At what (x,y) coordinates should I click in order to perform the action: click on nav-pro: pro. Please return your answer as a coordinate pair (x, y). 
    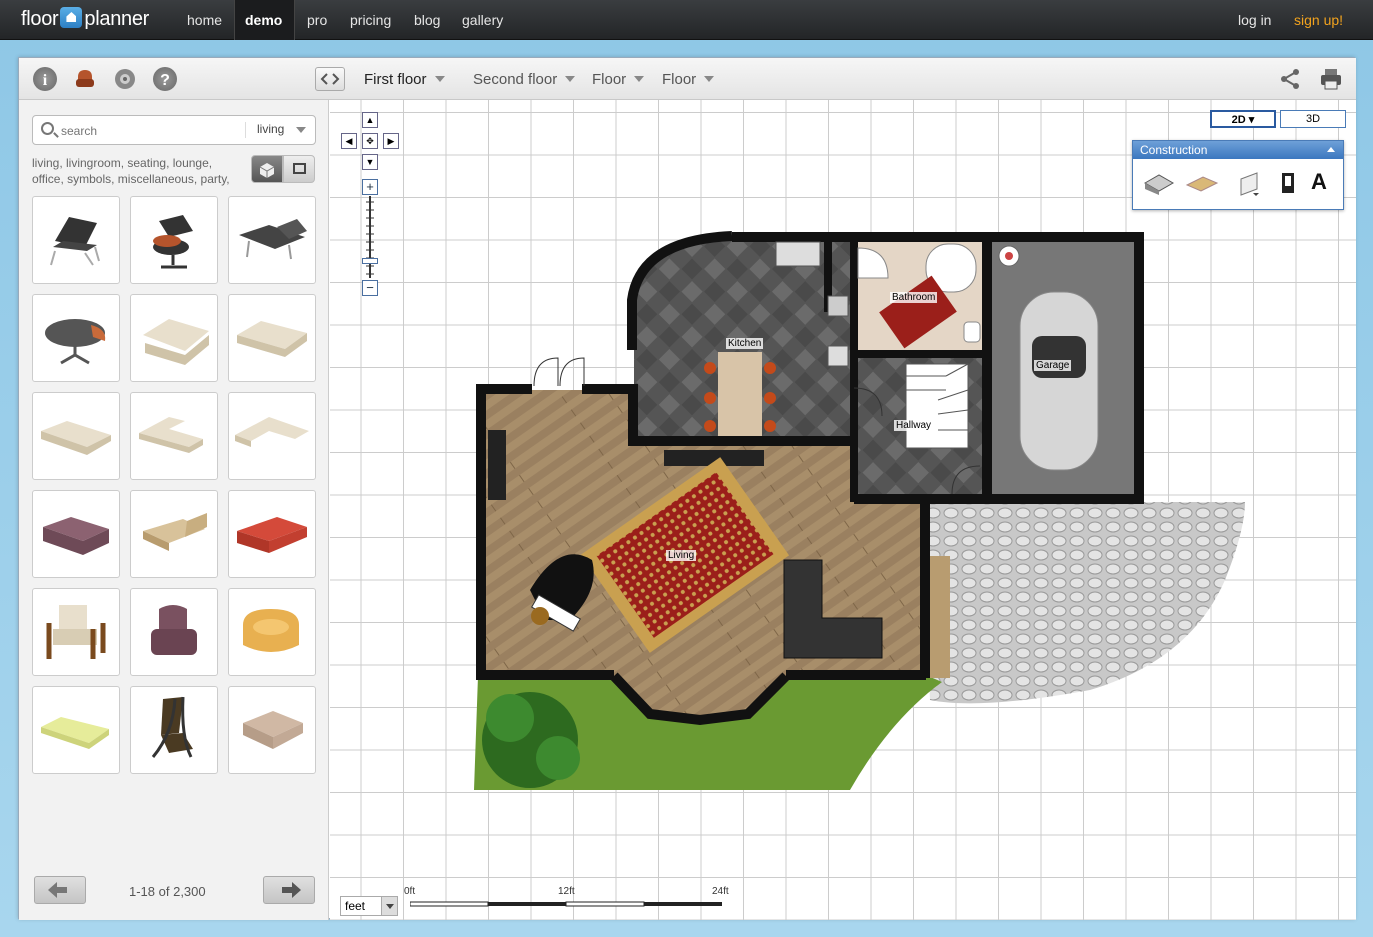
    Looking at the image, I should click on (317, 20).